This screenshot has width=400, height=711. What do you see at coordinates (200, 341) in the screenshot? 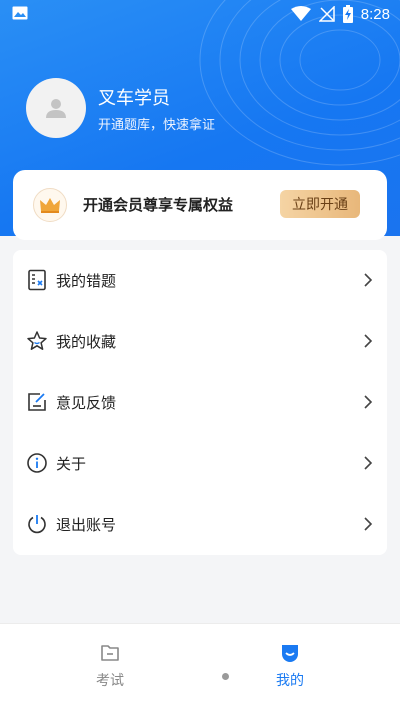
I see `menu-item-favorites: 我的收藏` at bounding box center [200, 341].